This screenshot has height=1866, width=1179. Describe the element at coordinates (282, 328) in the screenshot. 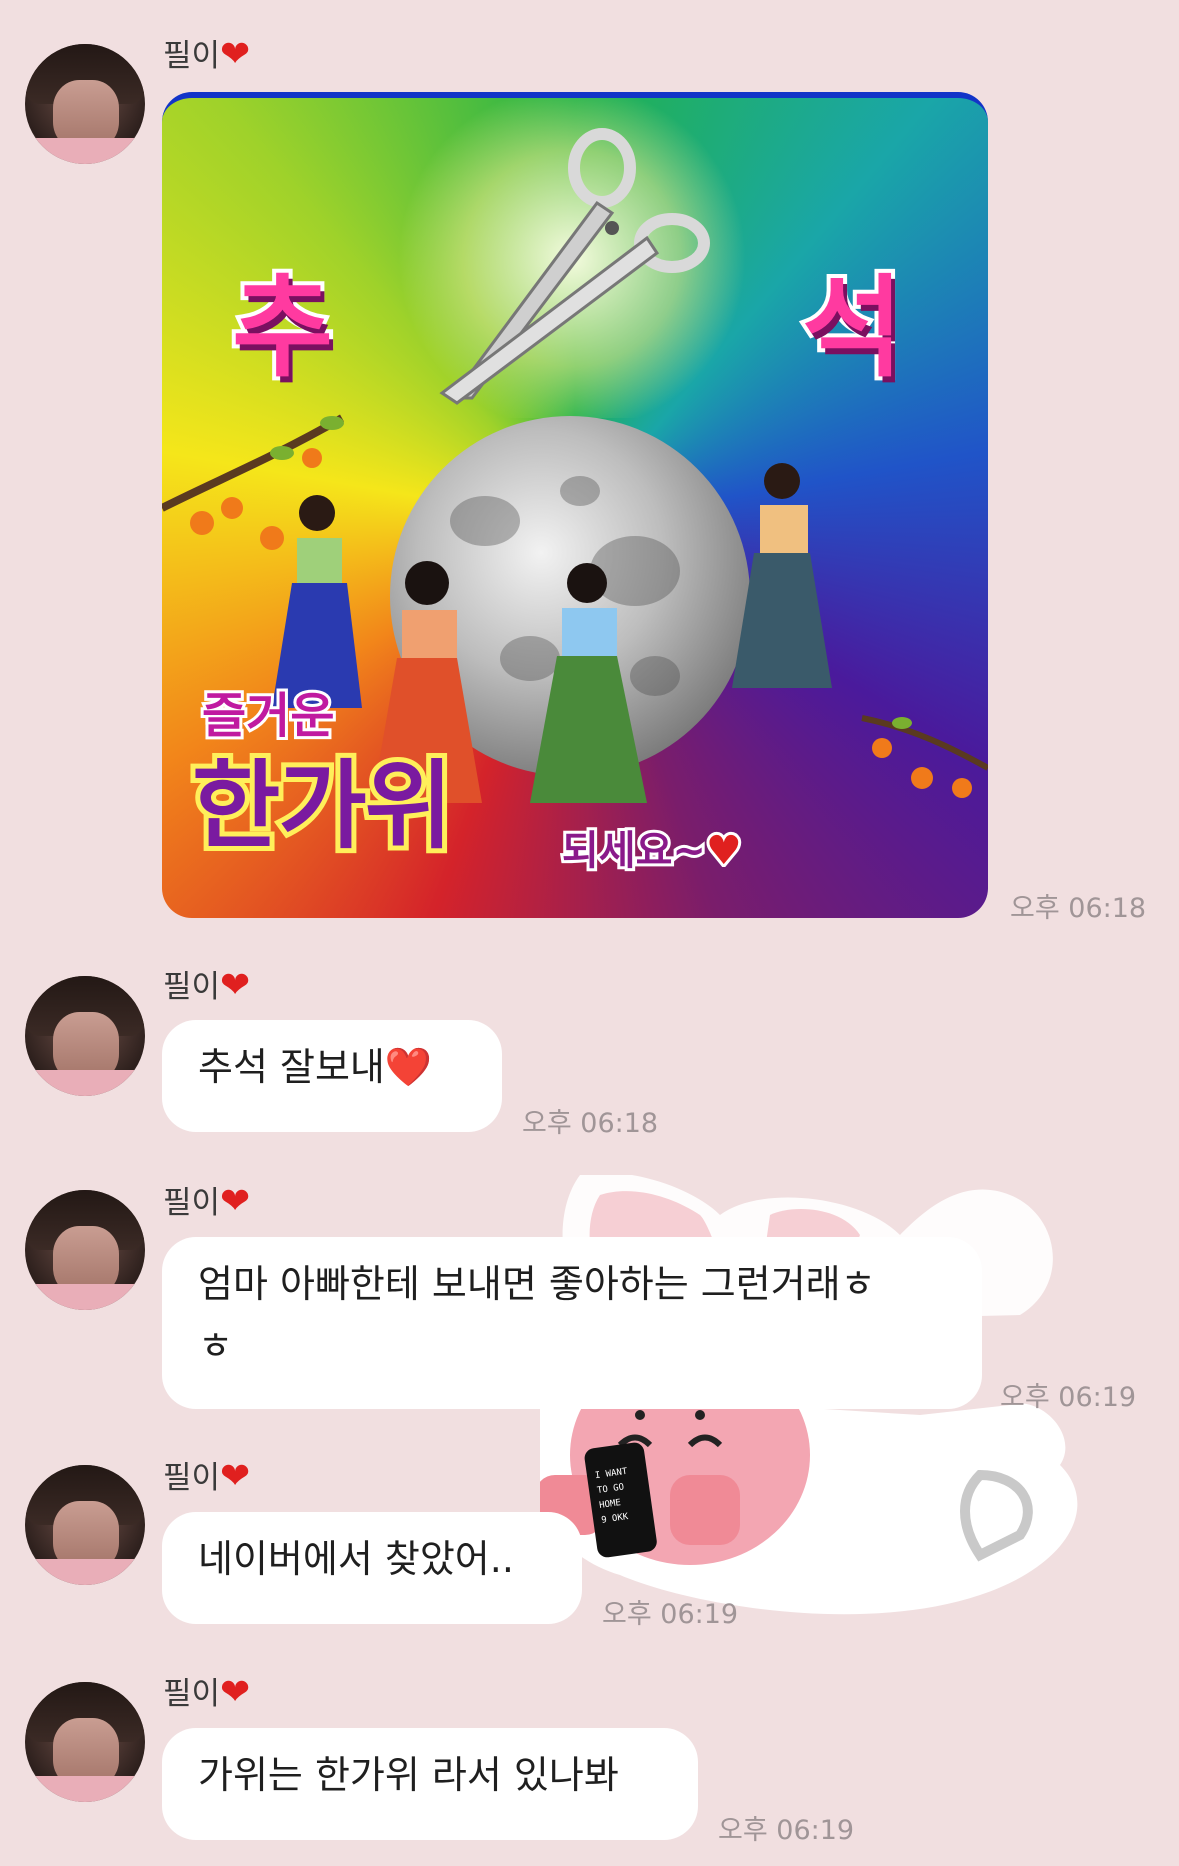

I see `image-text-left: 추` at that location.